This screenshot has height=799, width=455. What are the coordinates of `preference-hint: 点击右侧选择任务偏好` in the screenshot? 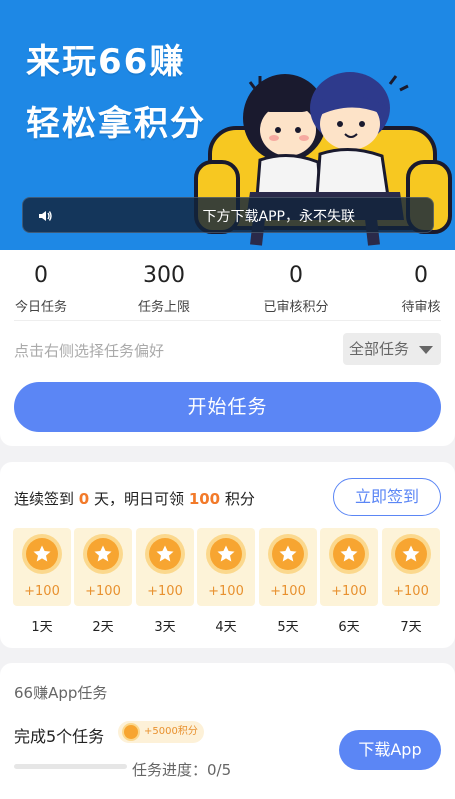 It's located at (89, 351).